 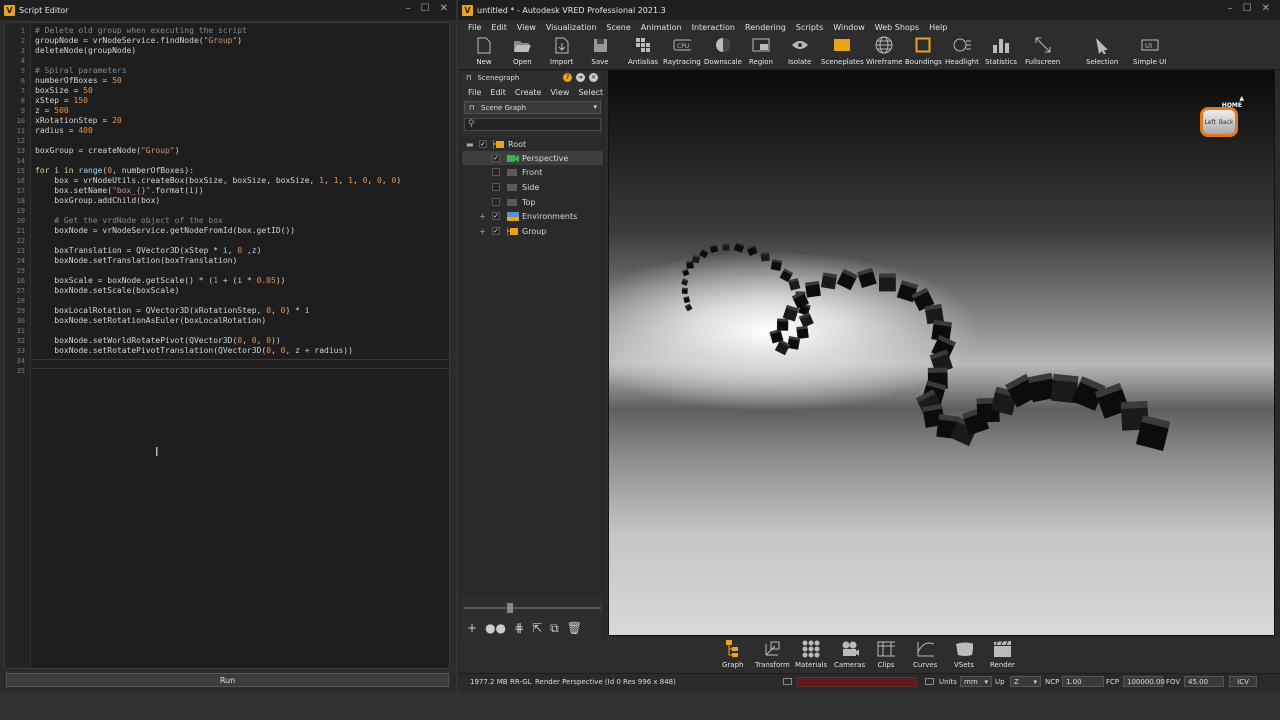 I want to click on menu-visualization: Visualization, so click(x=571, y=27).